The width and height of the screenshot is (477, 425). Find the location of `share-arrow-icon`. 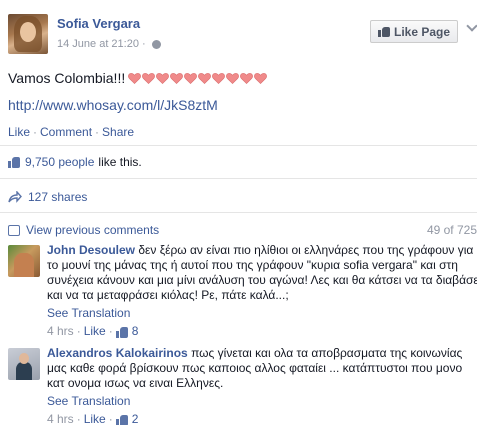

share-arrow-icon is located at coordinates (15, 197).